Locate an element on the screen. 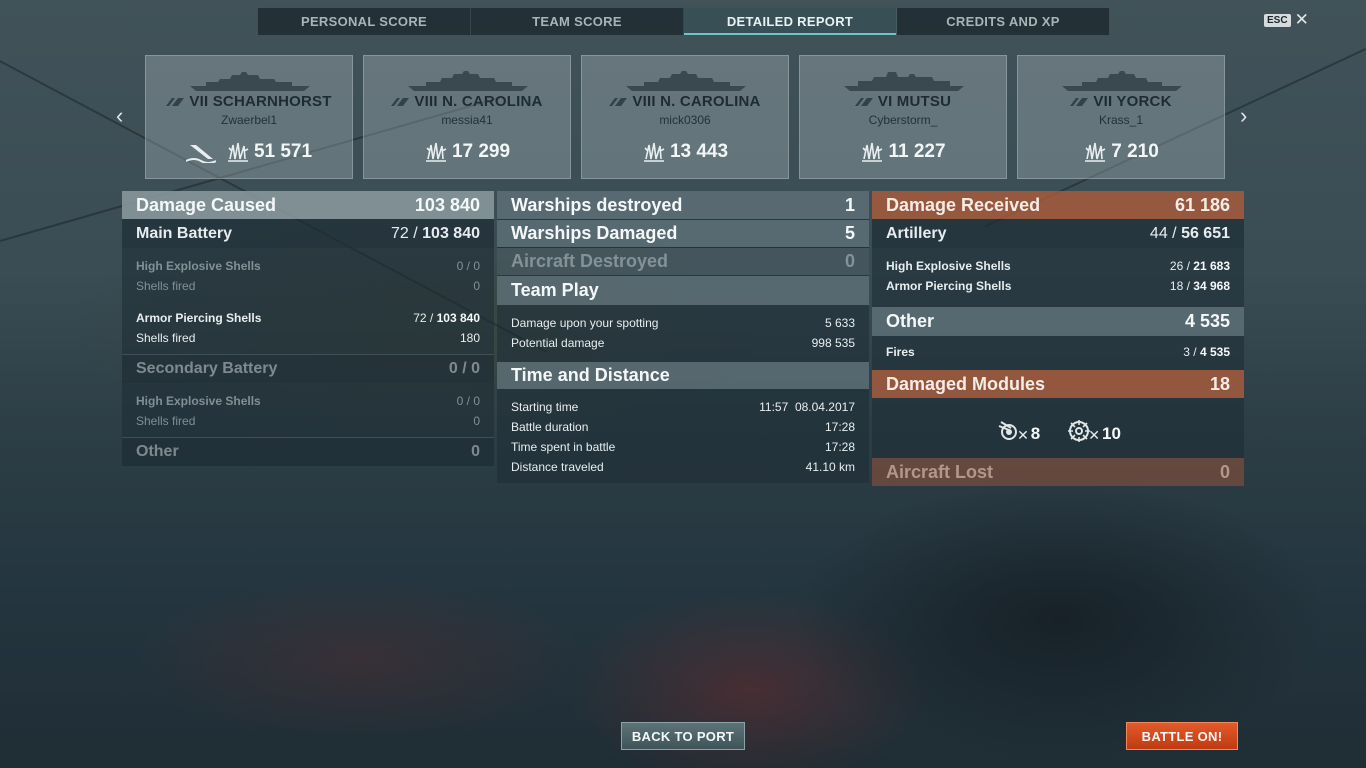  stat-row: Time spent in battle 17:28 is located at coordinates (683, 447).